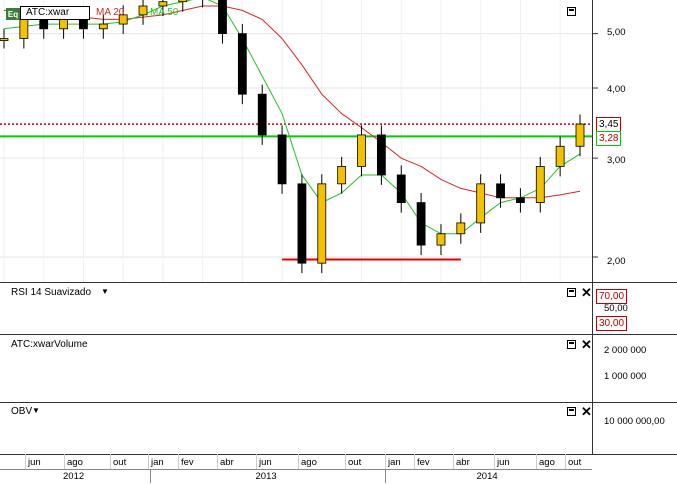  What do you see at coordinates (571, 411) in the screenshot?
I see `maximize-obv-icon` at bounding box center [571, 411].